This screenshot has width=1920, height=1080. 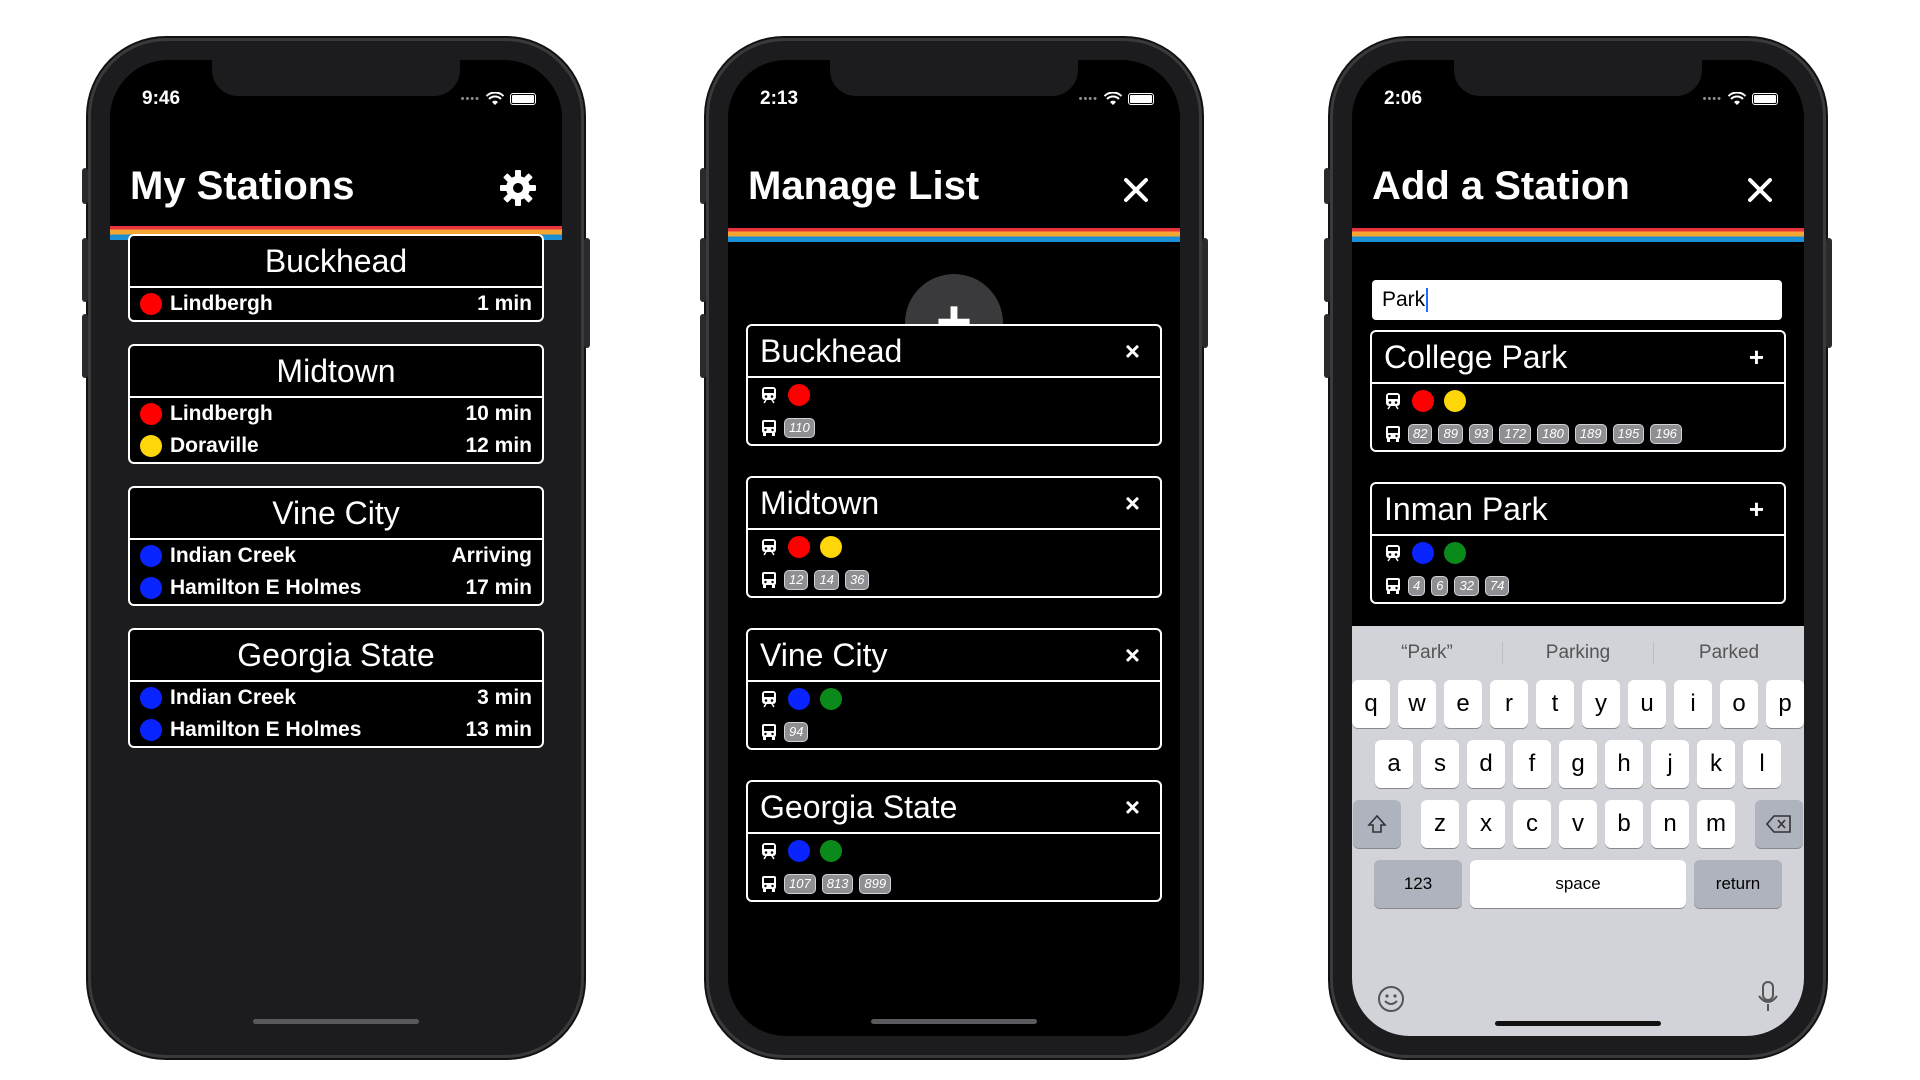 What do you see at coordinates (1670, 764) in the screenshot?
I see `key-j: j` at bounding box center [1670, 764].